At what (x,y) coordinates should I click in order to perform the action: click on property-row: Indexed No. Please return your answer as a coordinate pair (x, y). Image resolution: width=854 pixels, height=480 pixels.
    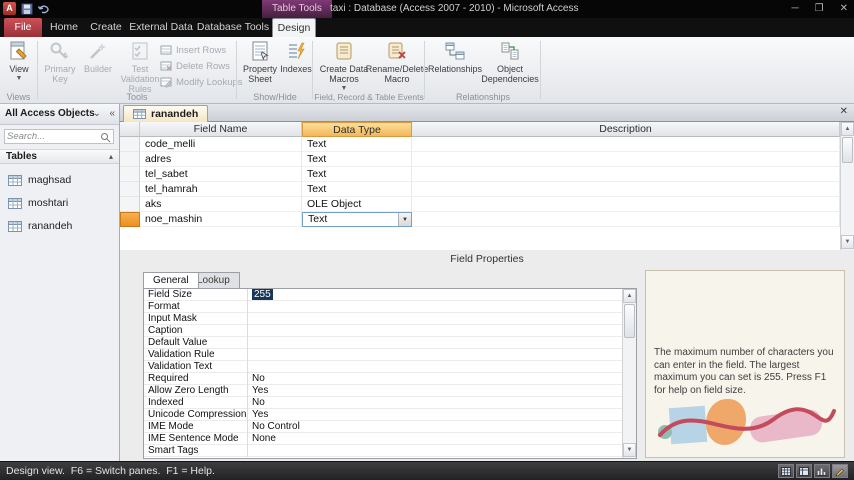
    Looking at the image, I should click on (383, 403).